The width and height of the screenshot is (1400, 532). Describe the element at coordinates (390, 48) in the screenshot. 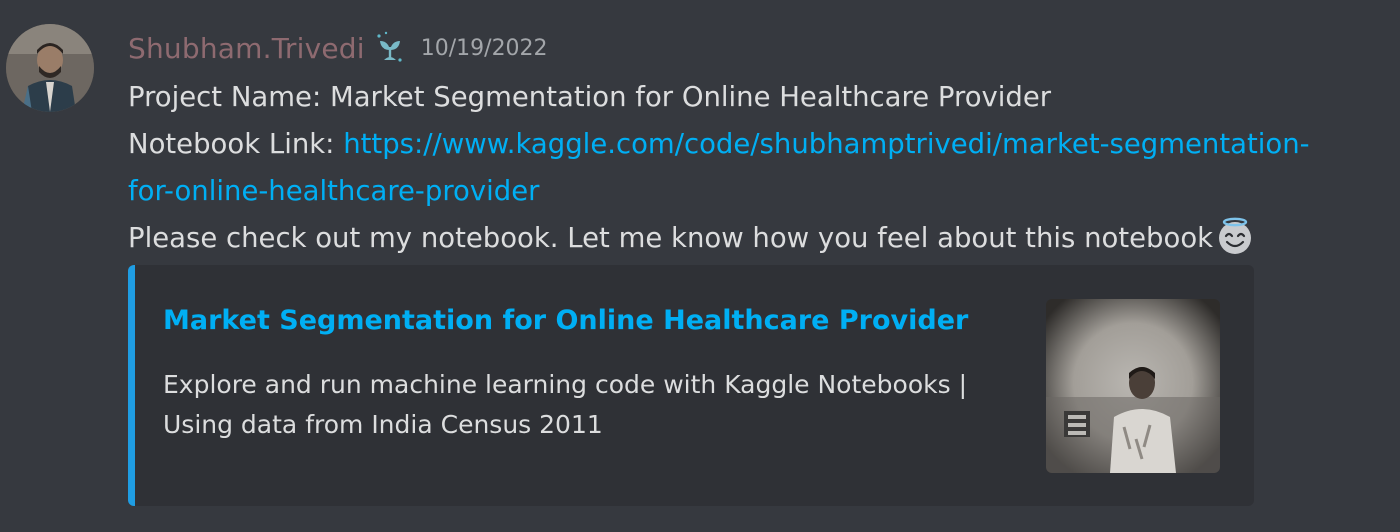

I see `sprout-badge-icon` at that location.